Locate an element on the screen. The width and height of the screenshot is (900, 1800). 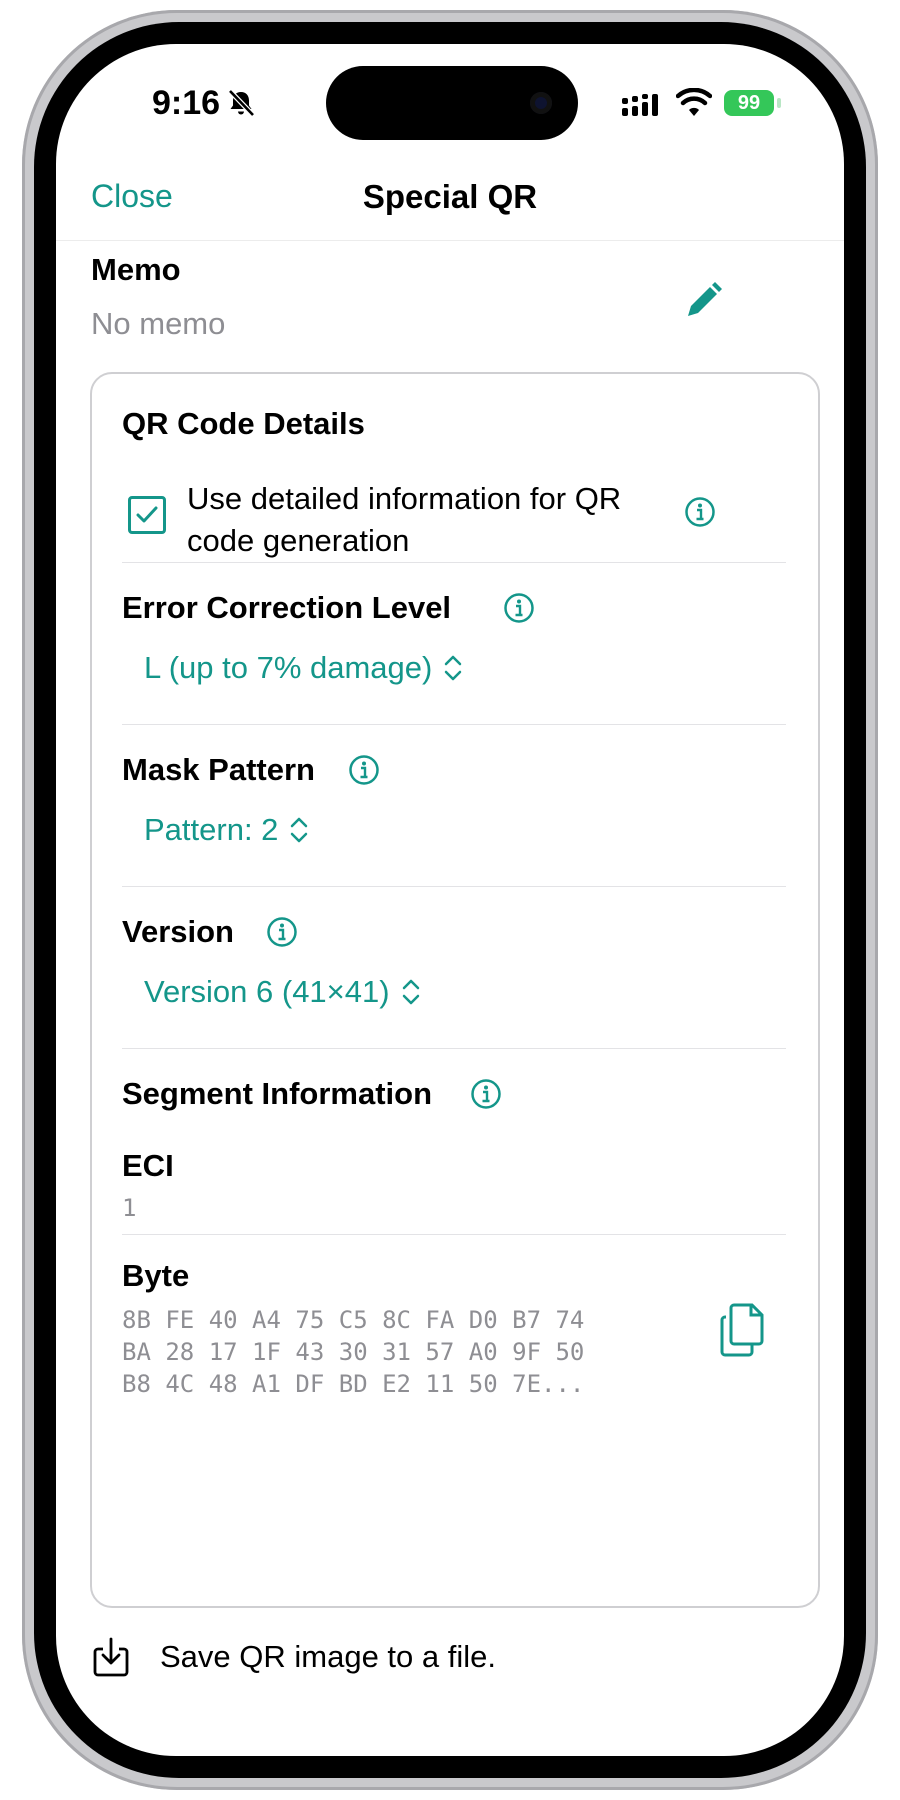
front-camera is located at coordinates (541, 103).